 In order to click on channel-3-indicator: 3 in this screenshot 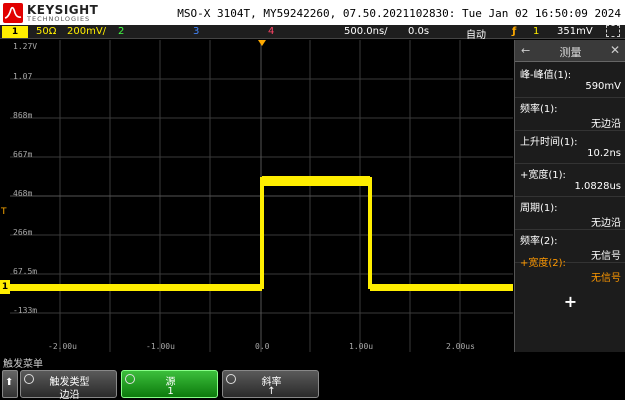, I will do `click(196, 31)`.